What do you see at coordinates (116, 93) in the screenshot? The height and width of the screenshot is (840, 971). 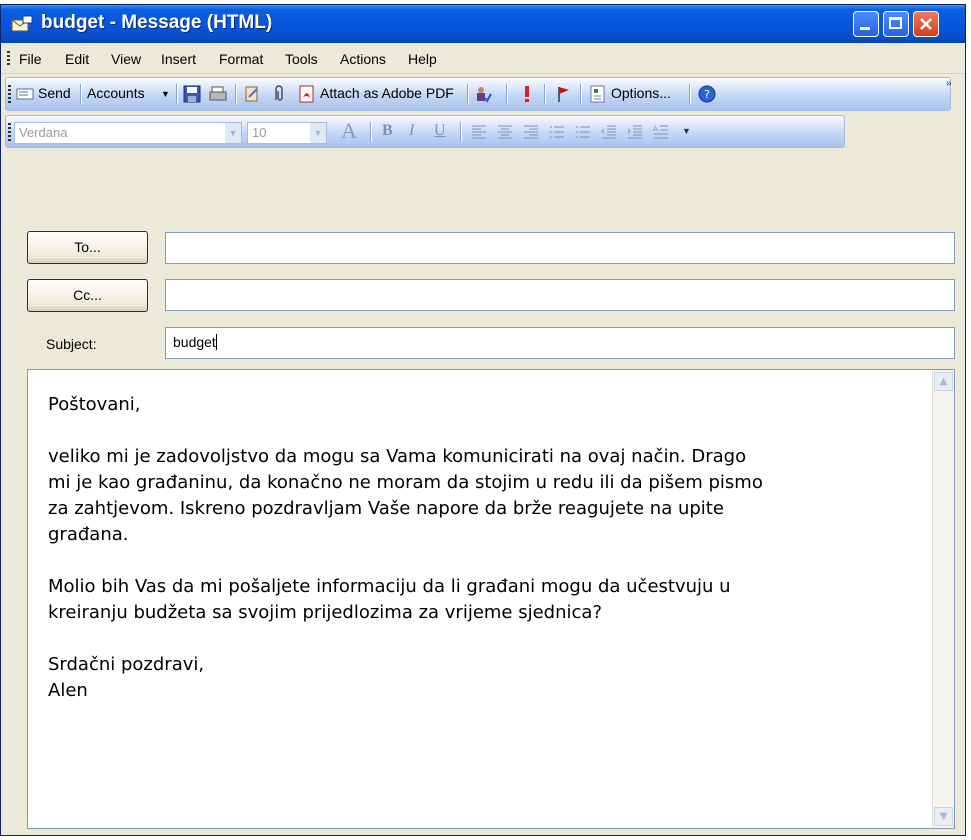 I see `accounts-button: Accounts` at bounding box center [116, 93].